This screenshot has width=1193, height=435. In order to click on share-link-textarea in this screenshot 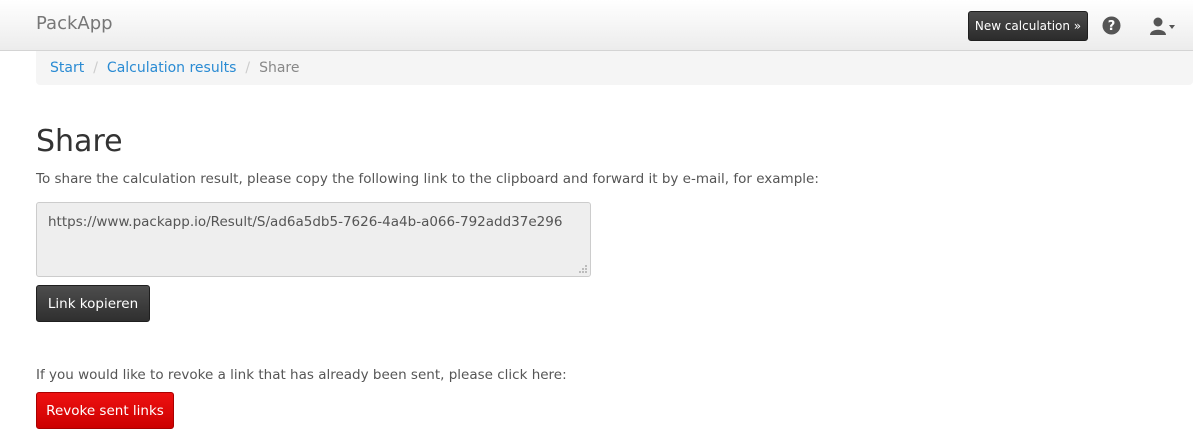, I will do `click(313, 239)`.